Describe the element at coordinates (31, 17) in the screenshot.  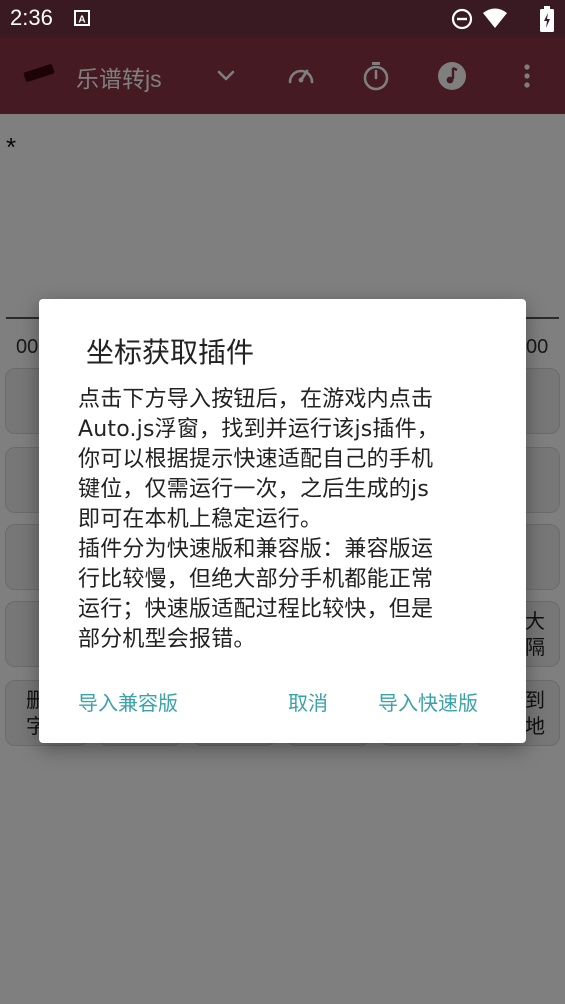
I see `status-time: 2:36` at that location.